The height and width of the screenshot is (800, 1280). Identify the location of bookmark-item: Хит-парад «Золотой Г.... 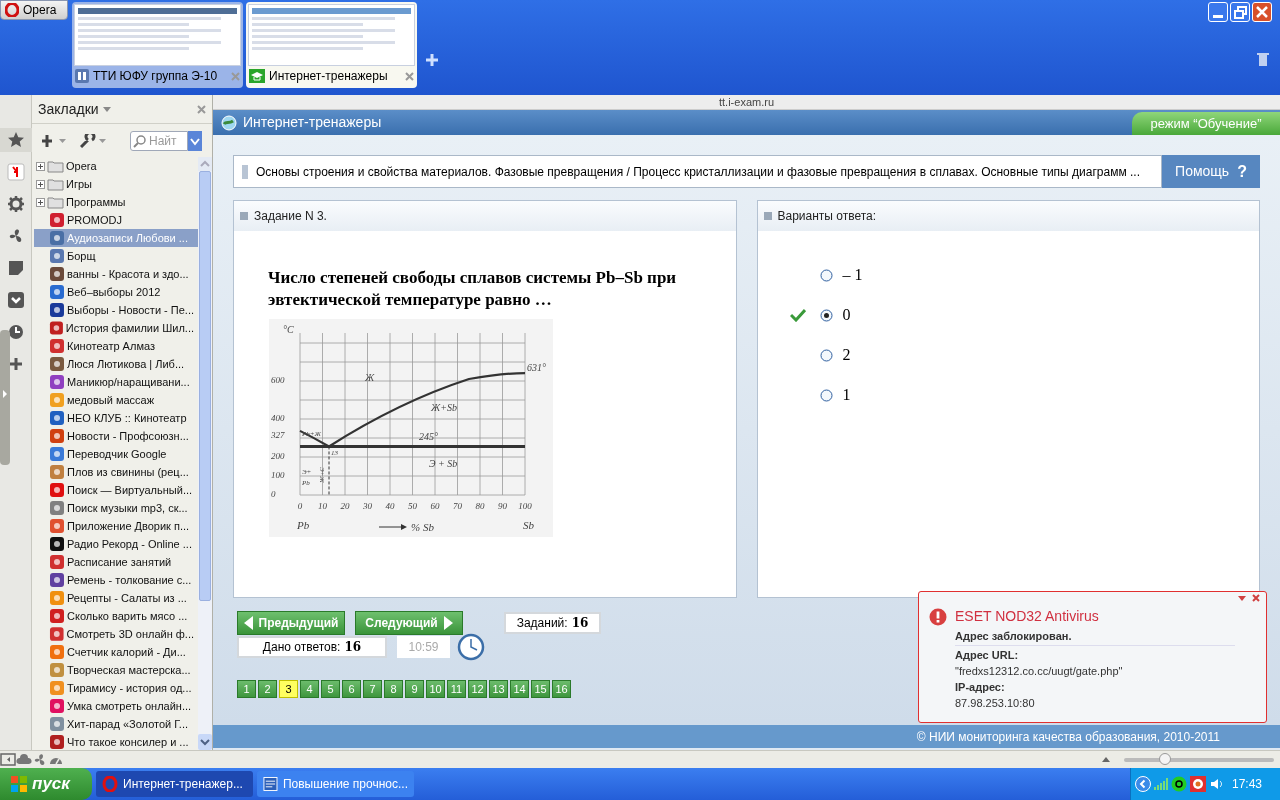
(116, 724).